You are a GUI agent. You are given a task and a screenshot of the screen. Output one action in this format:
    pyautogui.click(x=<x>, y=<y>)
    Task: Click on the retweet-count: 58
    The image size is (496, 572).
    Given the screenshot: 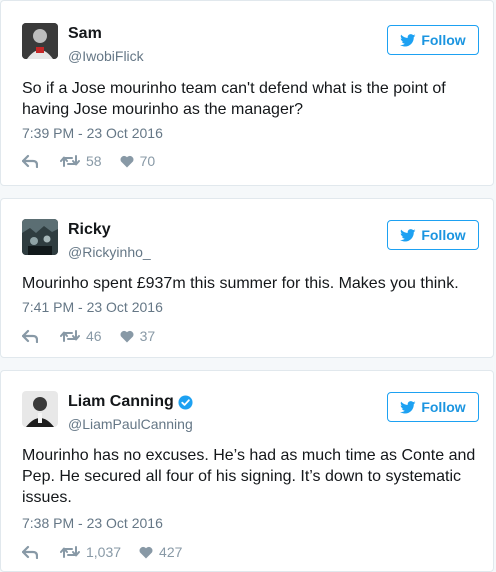 What is the action you would take?
    pyautogui.click(x=94, y=161)
    